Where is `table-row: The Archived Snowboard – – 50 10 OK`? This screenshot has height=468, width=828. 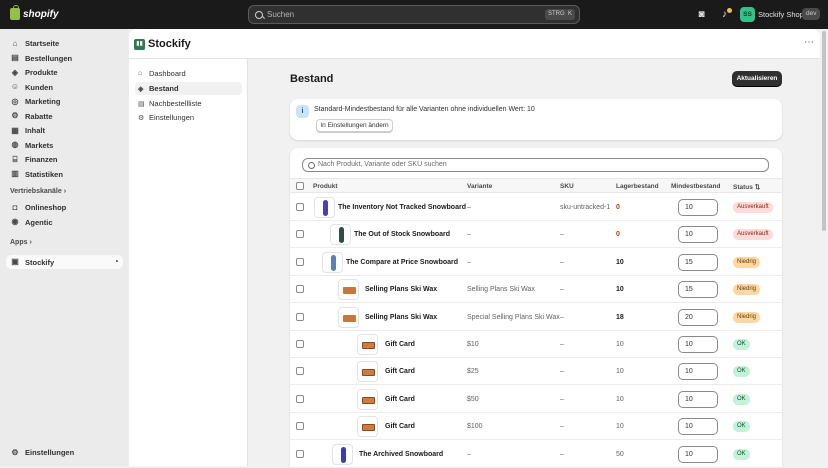 table-row: The Archived Snowboard – – 50 10 OK is located at coordinates (536, 454).